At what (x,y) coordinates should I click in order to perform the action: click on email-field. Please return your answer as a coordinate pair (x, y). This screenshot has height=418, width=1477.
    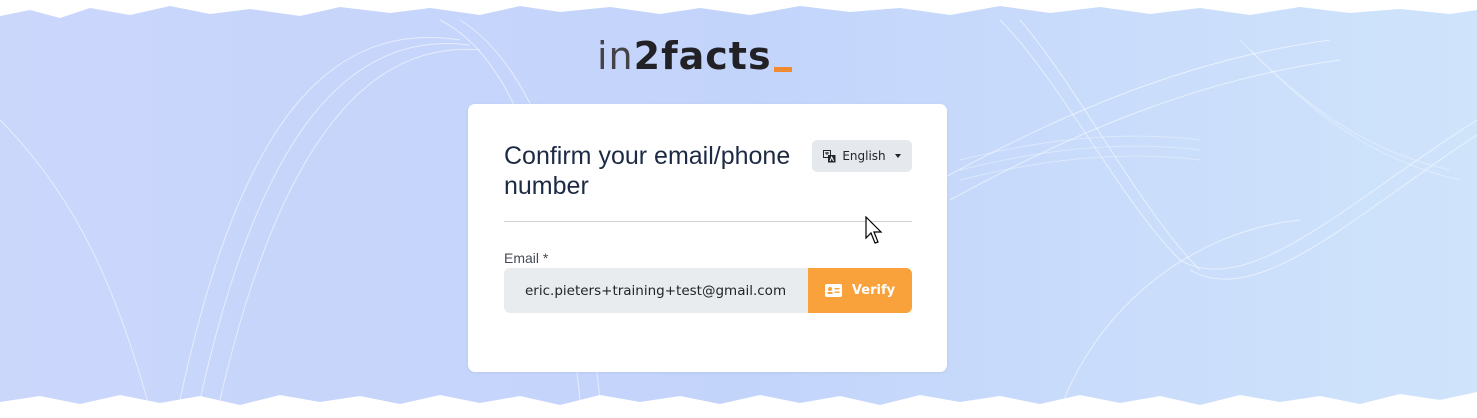
    Looking at the image, I should click on (656, 290).